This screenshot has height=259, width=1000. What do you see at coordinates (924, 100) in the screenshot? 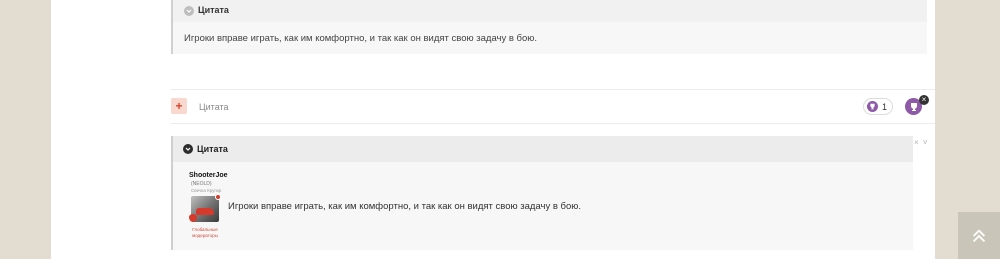
I see `close-icon: ×` at bounding box center [924, 100].